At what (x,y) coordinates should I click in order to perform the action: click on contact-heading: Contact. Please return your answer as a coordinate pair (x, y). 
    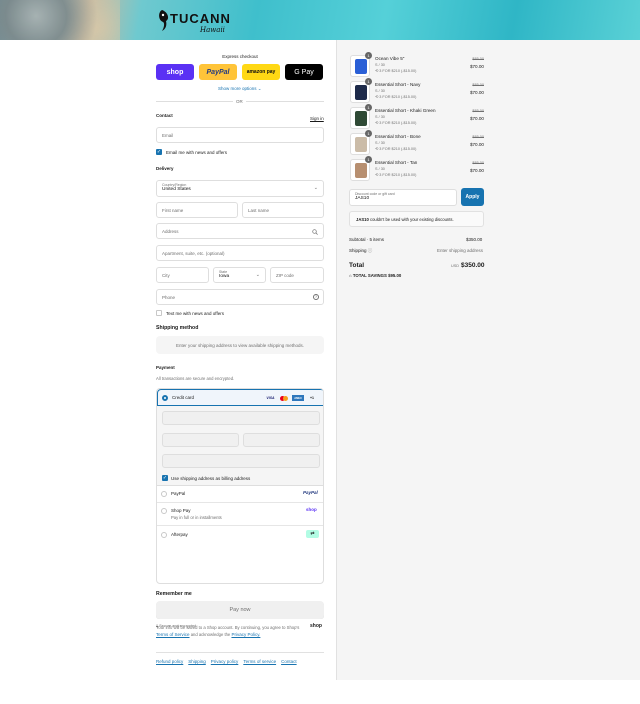
    Looking at the image, I should click on (164, 115).